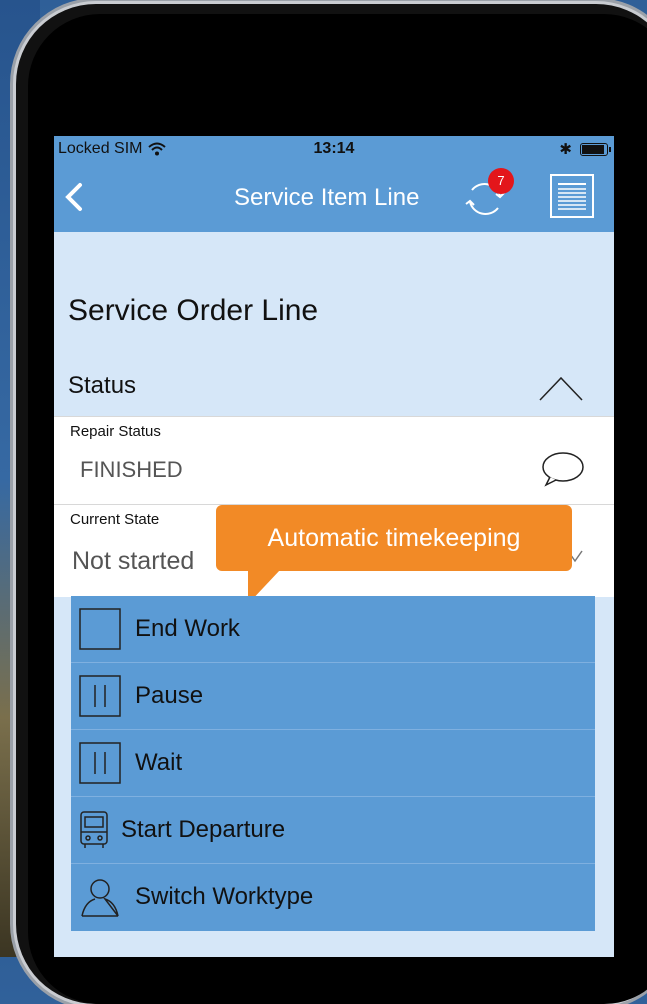  I want to click on battery-icon, so click(595, 149).